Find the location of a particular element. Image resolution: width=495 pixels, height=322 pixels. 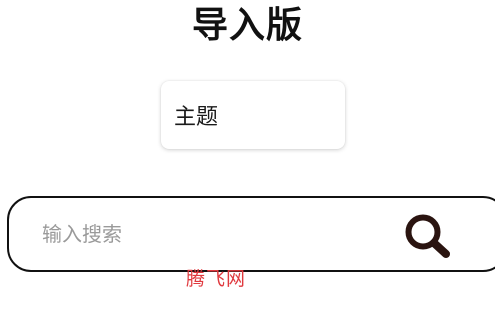

page-title: 导入版 is located at coordinates (247, 25).